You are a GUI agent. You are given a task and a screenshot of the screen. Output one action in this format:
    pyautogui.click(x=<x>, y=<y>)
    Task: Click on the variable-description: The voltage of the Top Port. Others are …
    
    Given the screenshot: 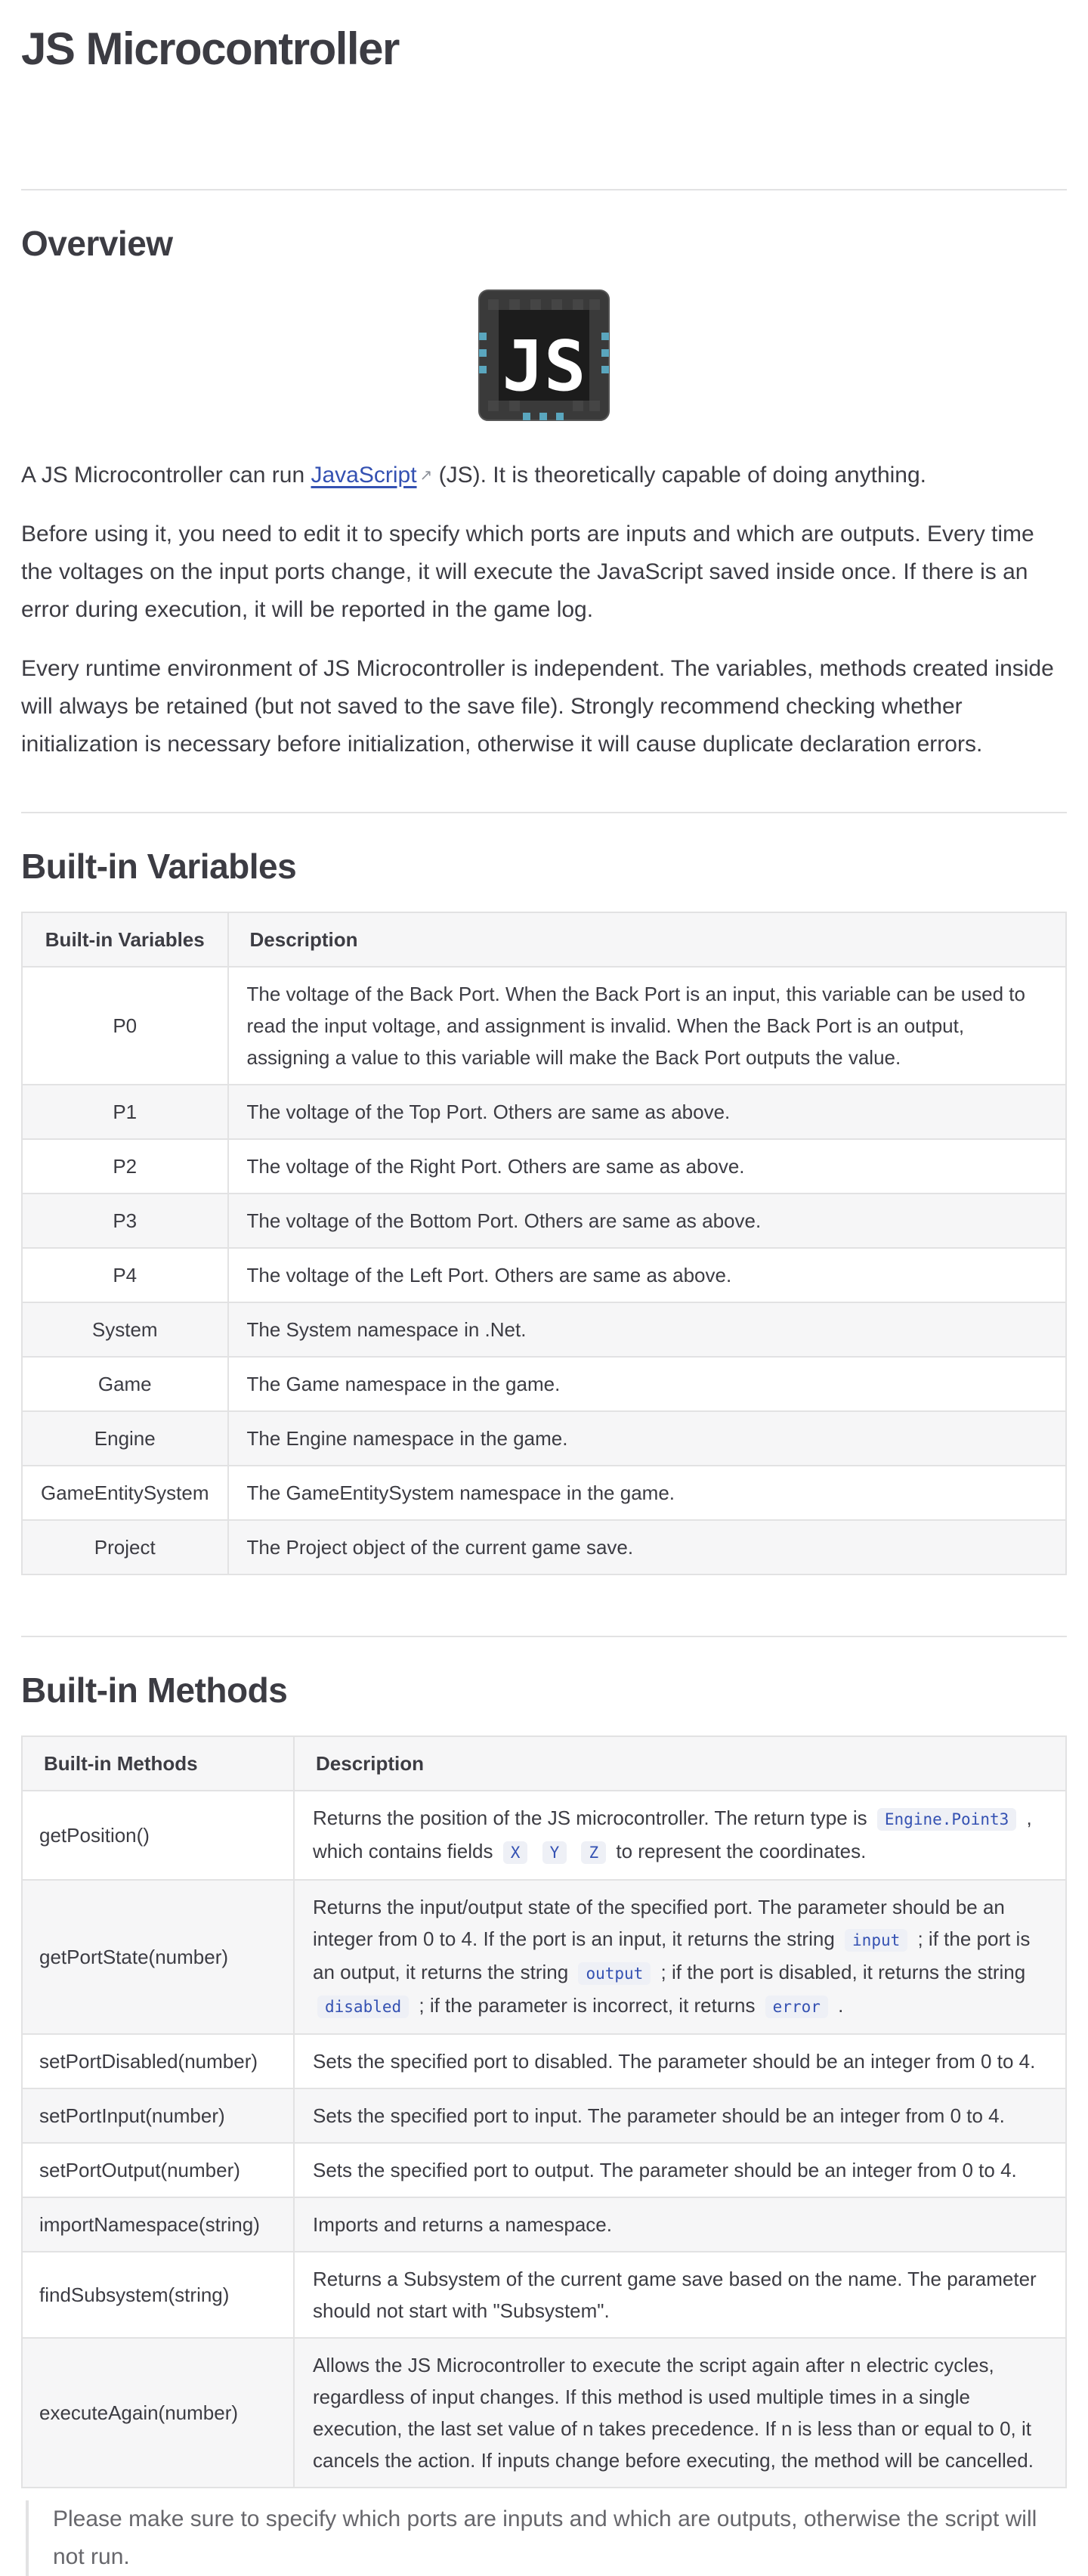 What is the action you would take?
    pyautogui.click(x=647, y=1112)
    